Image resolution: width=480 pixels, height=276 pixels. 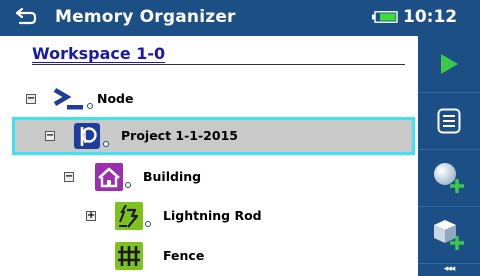 I want to click on expand-toggle: +, so click(x=91, y=216).